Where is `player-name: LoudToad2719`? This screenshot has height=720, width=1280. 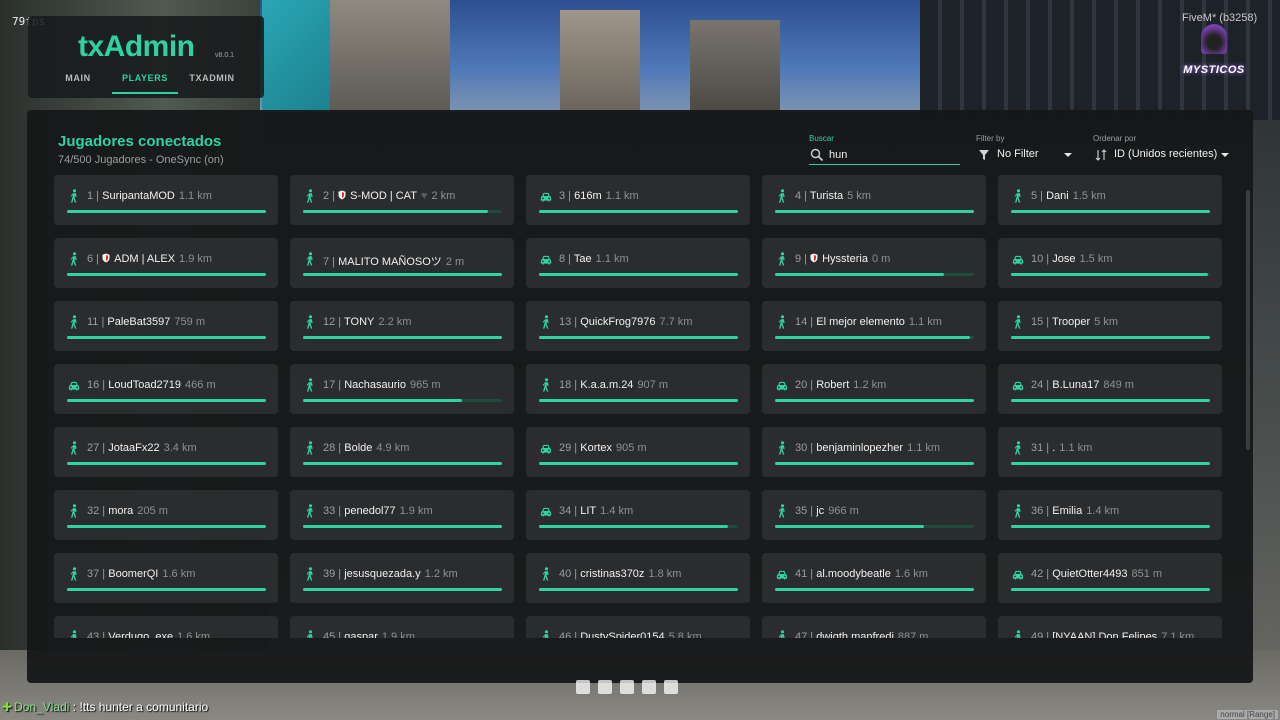
player-name: LoudToad2719 is located at coordinates (145, 385).